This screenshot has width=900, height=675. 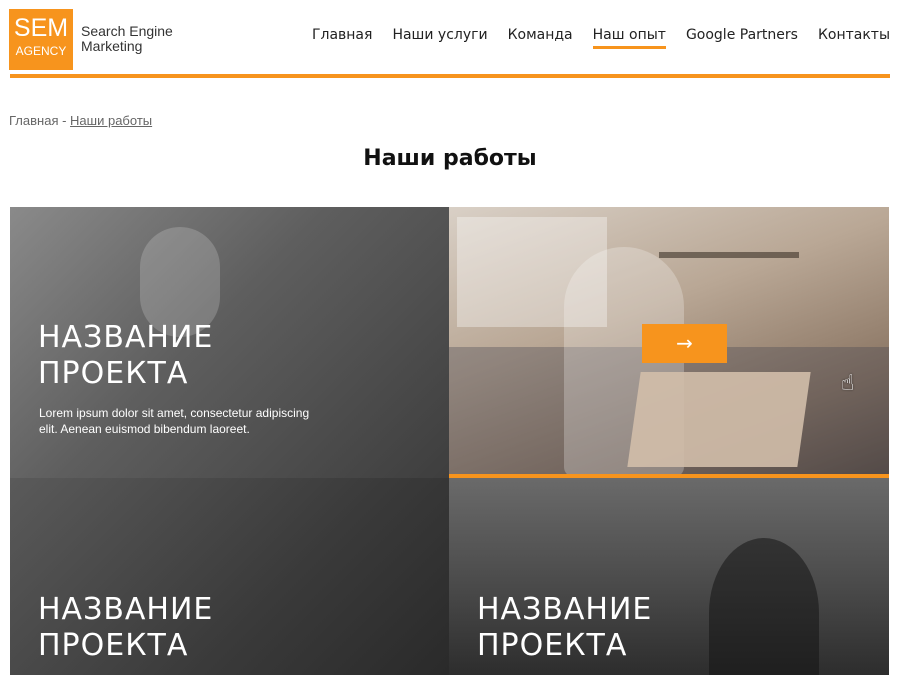 What do you see at coordinates (848, 383) in the screenshot?
I see `hand-pointer-icon: ☝` at bounding box center [848, 383].